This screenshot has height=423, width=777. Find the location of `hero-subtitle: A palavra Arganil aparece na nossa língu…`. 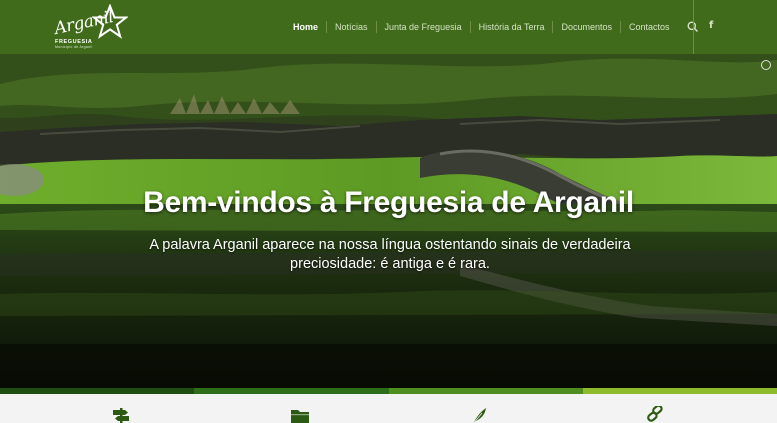

hero-subtitle: A palavra Arganil aparece na nossa língu… is located at coordinates (390, 254).